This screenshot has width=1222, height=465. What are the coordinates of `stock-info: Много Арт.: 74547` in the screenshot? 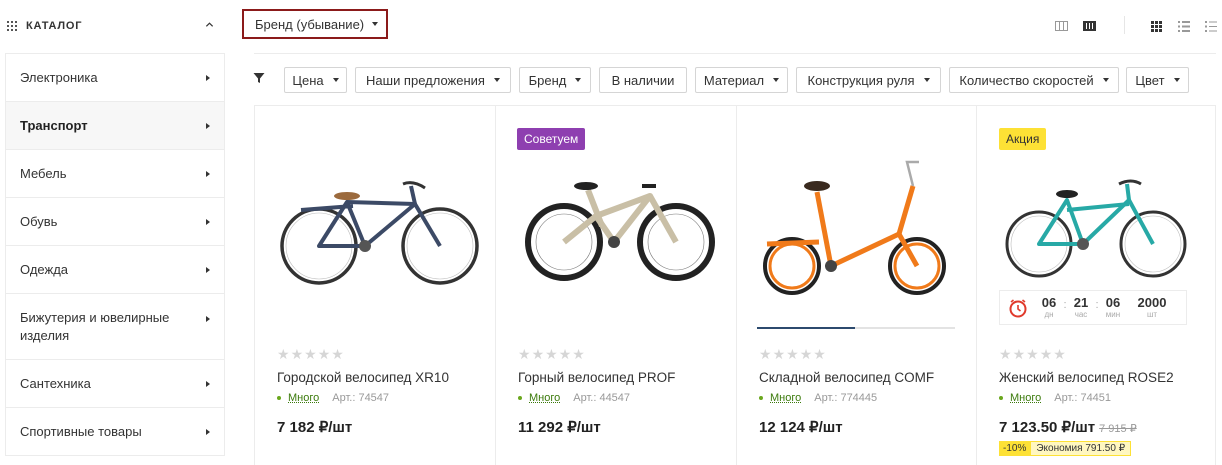 It's located at (333, 398).